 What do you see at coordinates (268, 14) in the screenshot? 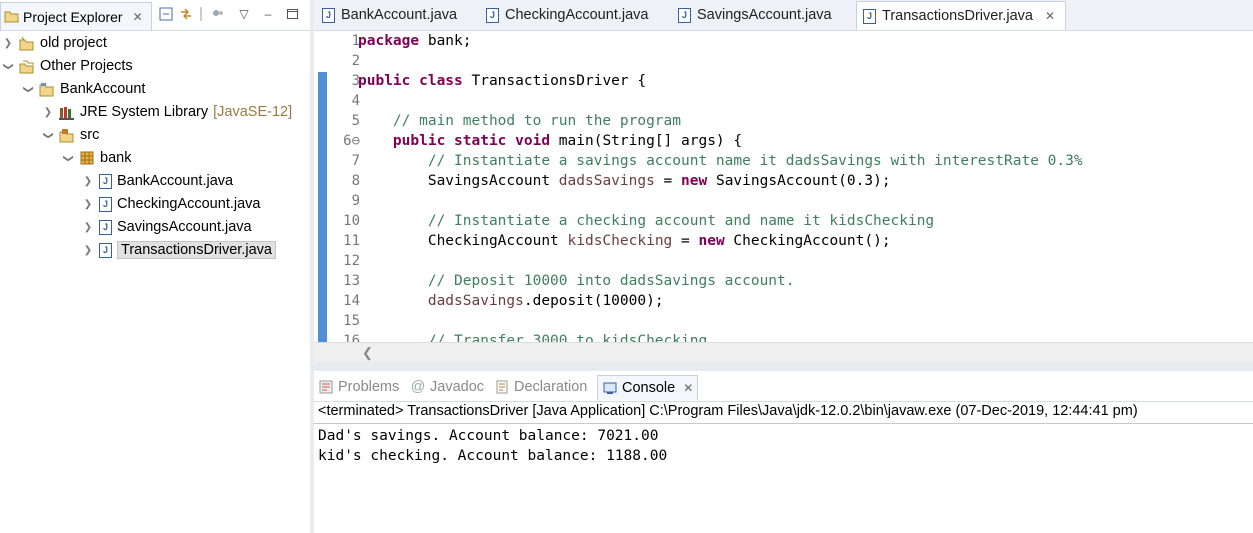
I see `minimize-icon: ‒` at bounding box center [268, 14].